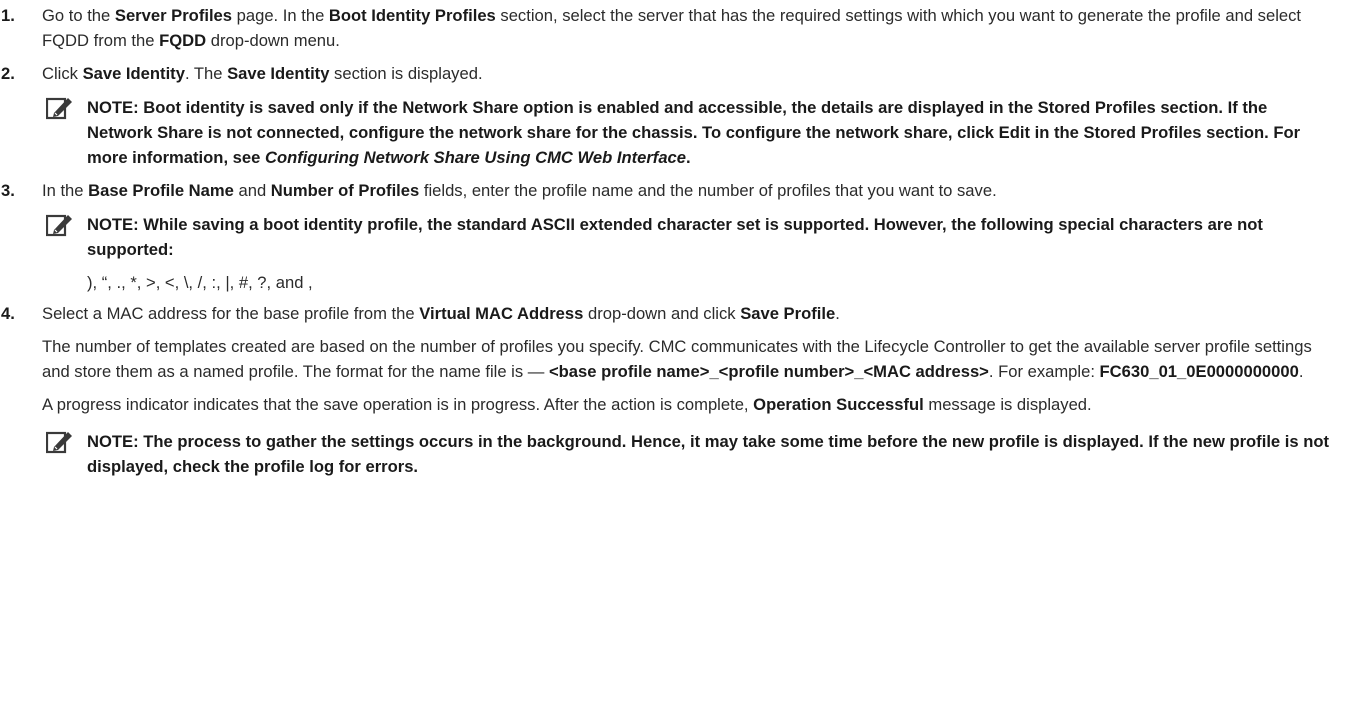 Image resolution: width=1351 pixels, height=713 pixels. What do you see at coordinates (161, 190) in the screenshot?
I see `ui-label: Base Profile Name` at bounding box center [161, 190].